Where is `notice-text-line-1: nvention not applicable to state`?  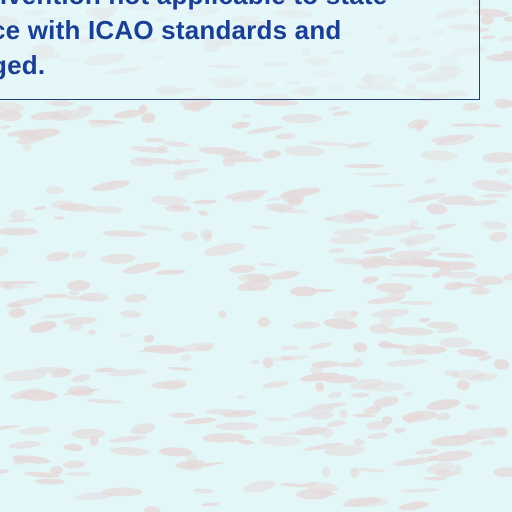 notice-text-line-1: nvention not applicable to state is located at coordinates (193, 5).